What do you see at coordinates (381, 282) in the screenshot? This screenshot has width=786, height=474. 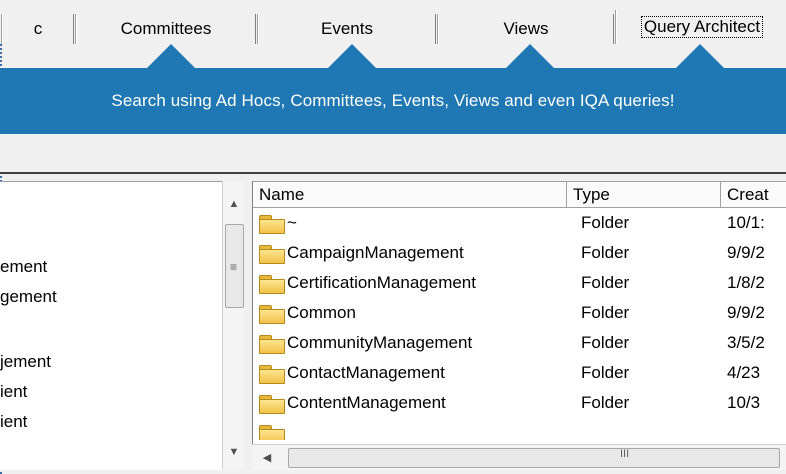 I see `row-name: CertificationManagement` at bounding box center [381, 282].